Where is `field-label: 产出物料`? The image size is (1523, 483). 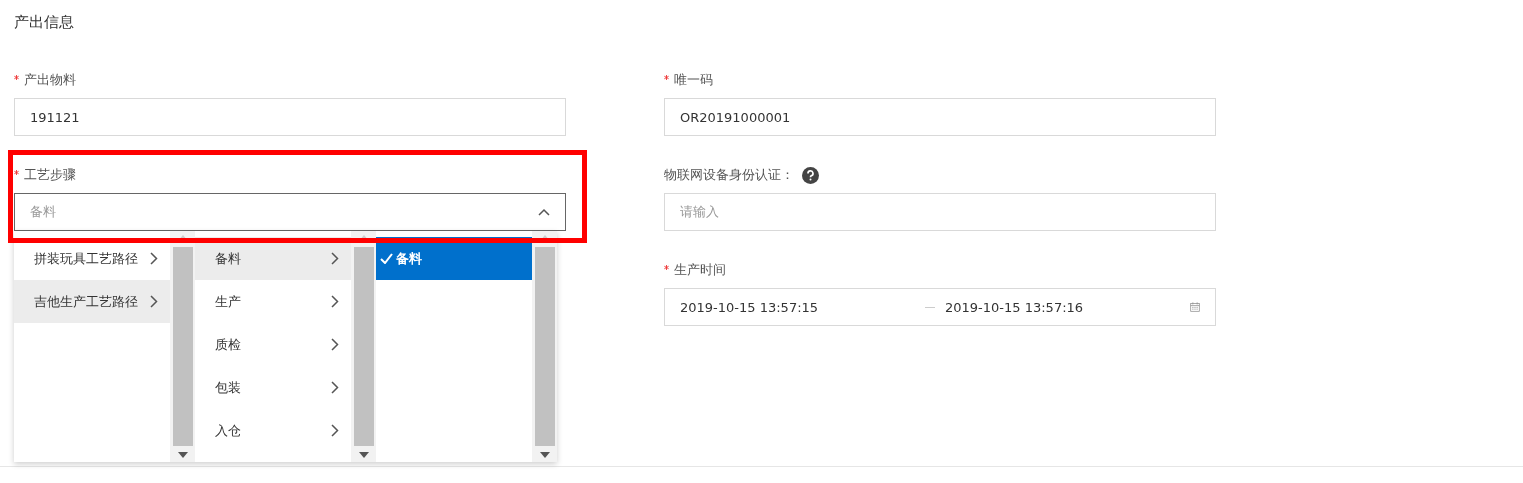
field-label: 产出物料 is located at coordinates (45, 80).